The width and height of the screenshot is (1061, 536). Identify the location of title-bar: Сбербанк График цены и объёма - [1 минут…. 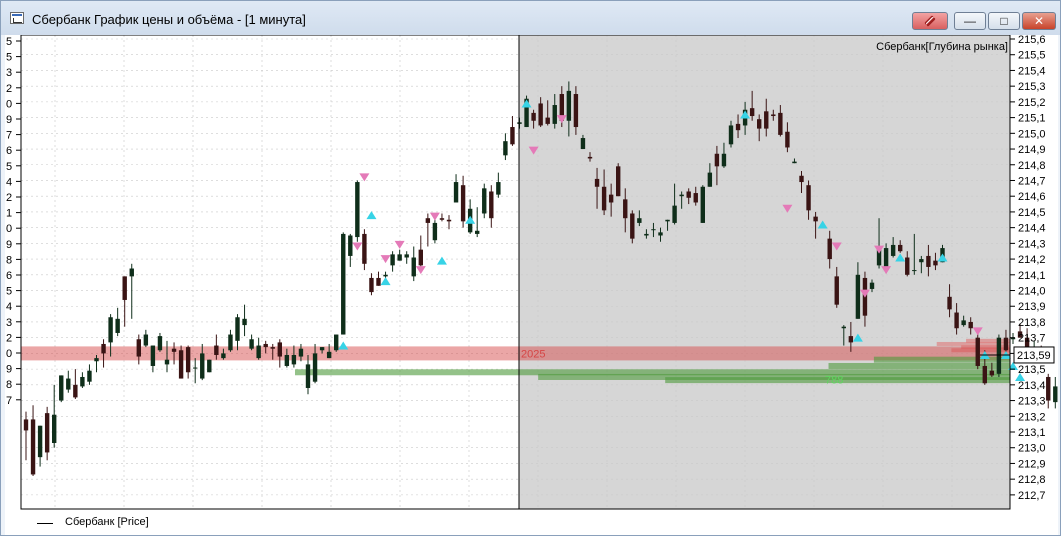
(530, 18).